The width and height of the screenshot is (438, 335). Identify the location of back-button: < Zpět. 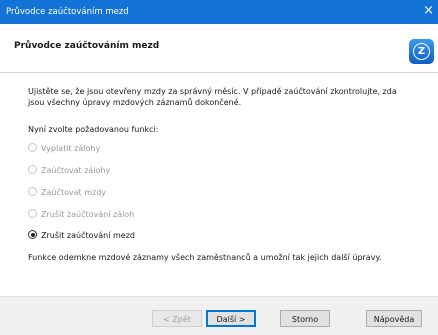
(177, 318).